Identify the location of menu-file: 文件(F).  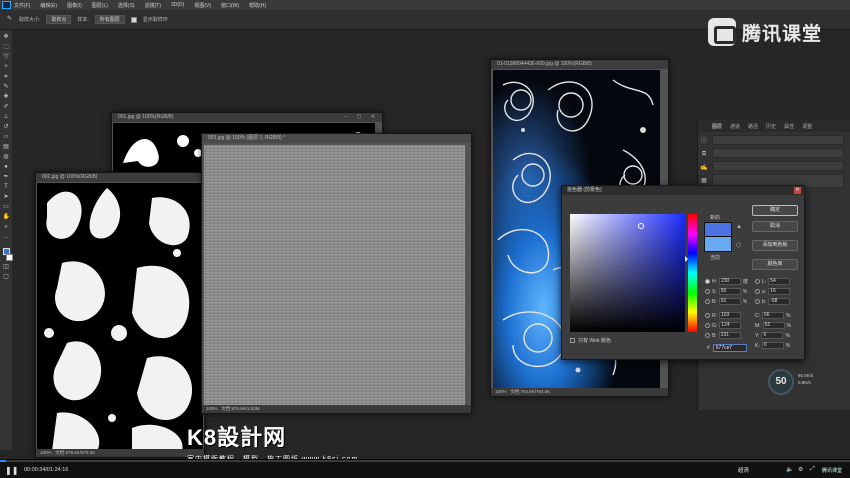
(22, 5).